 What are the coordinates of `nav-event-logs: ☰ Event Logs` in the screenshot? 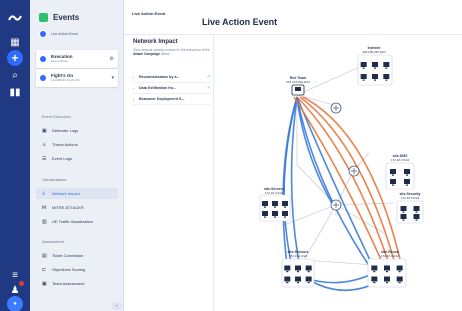 It's located at (77, 158).